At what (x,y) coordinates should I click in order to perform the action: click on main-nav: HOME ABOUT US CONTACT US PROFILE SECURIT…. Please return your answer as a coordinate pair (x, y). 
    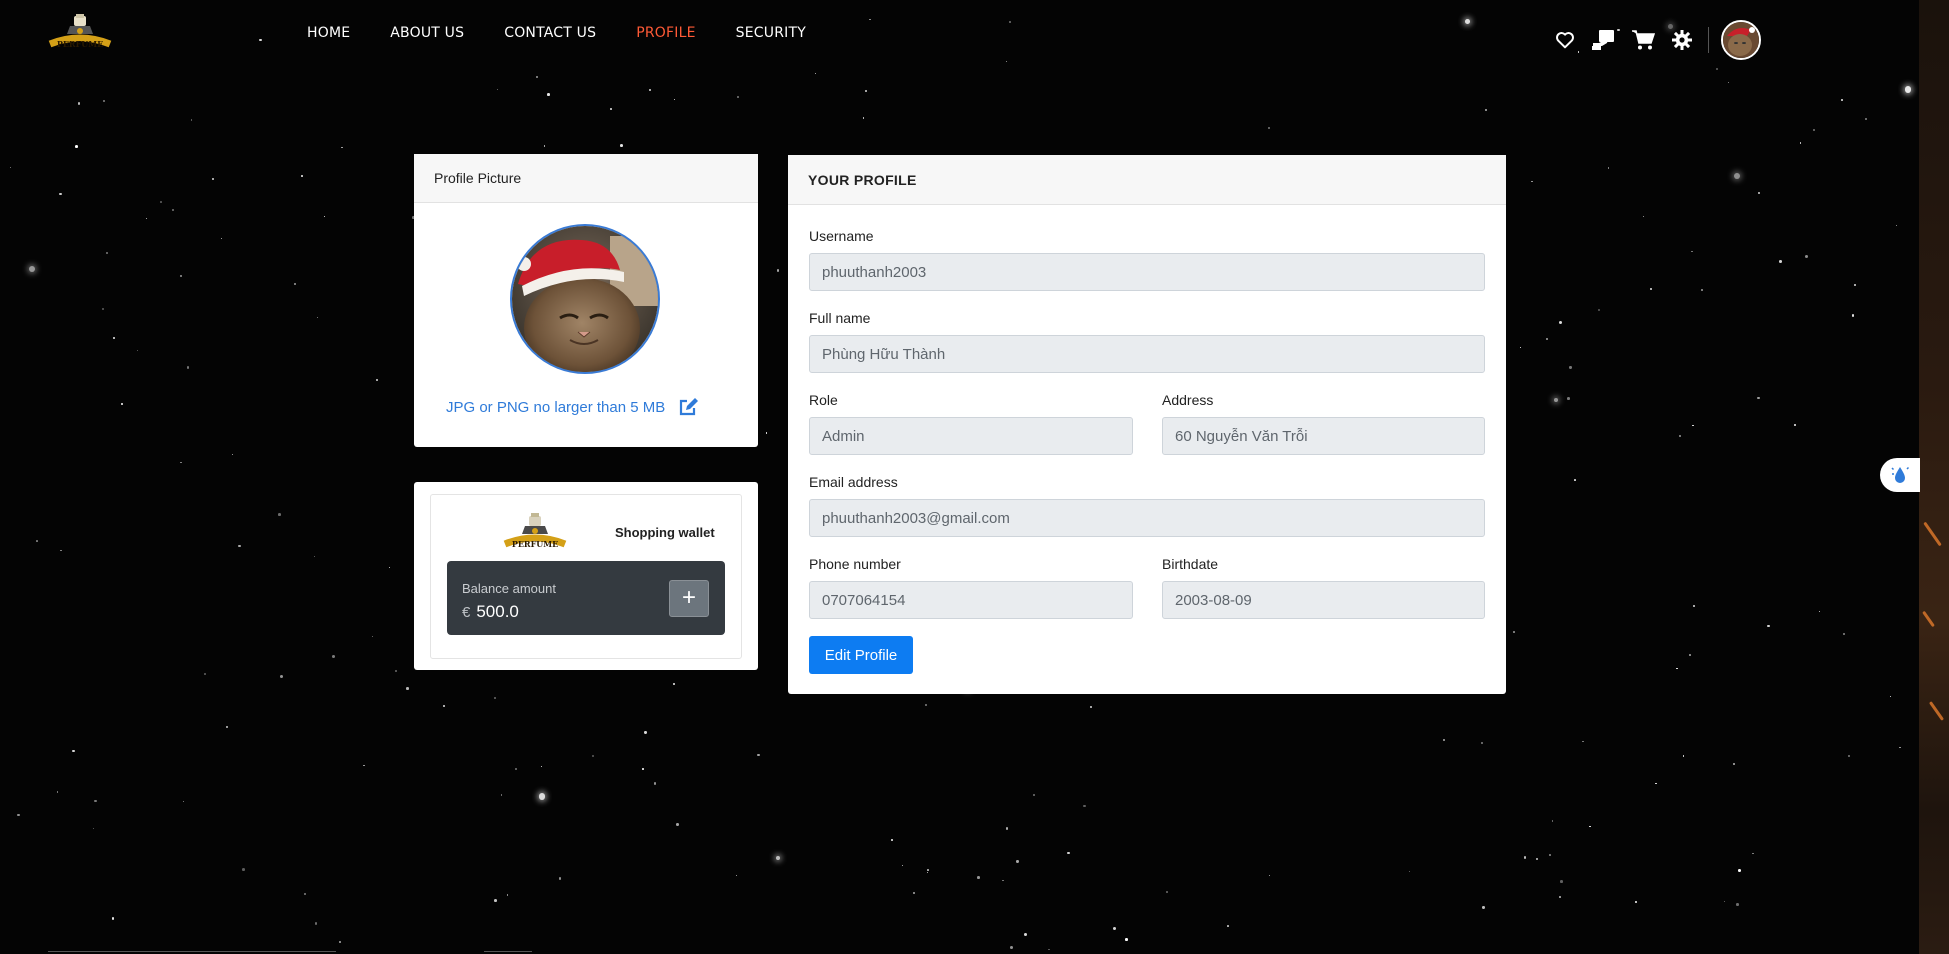
    Looking at the image, I should click on (576, 33).